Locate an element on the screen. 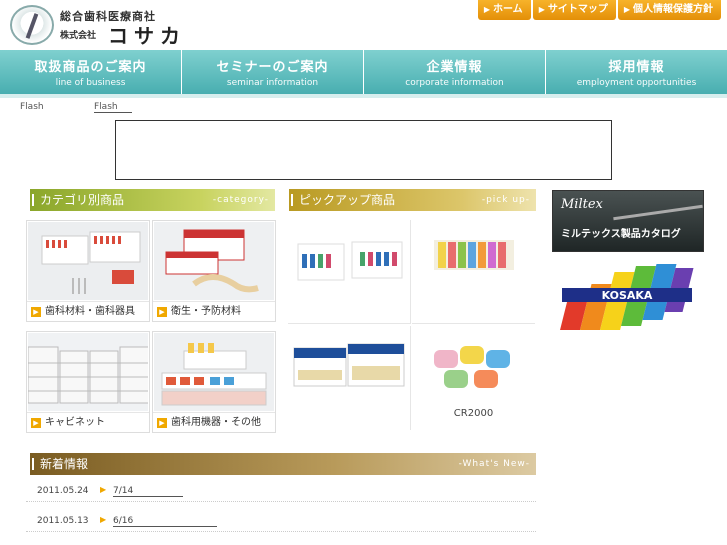 This screenshot has width=727, height=545. nav-employment: 採用情報 employment opportunities is located at coordinates (636, 72).